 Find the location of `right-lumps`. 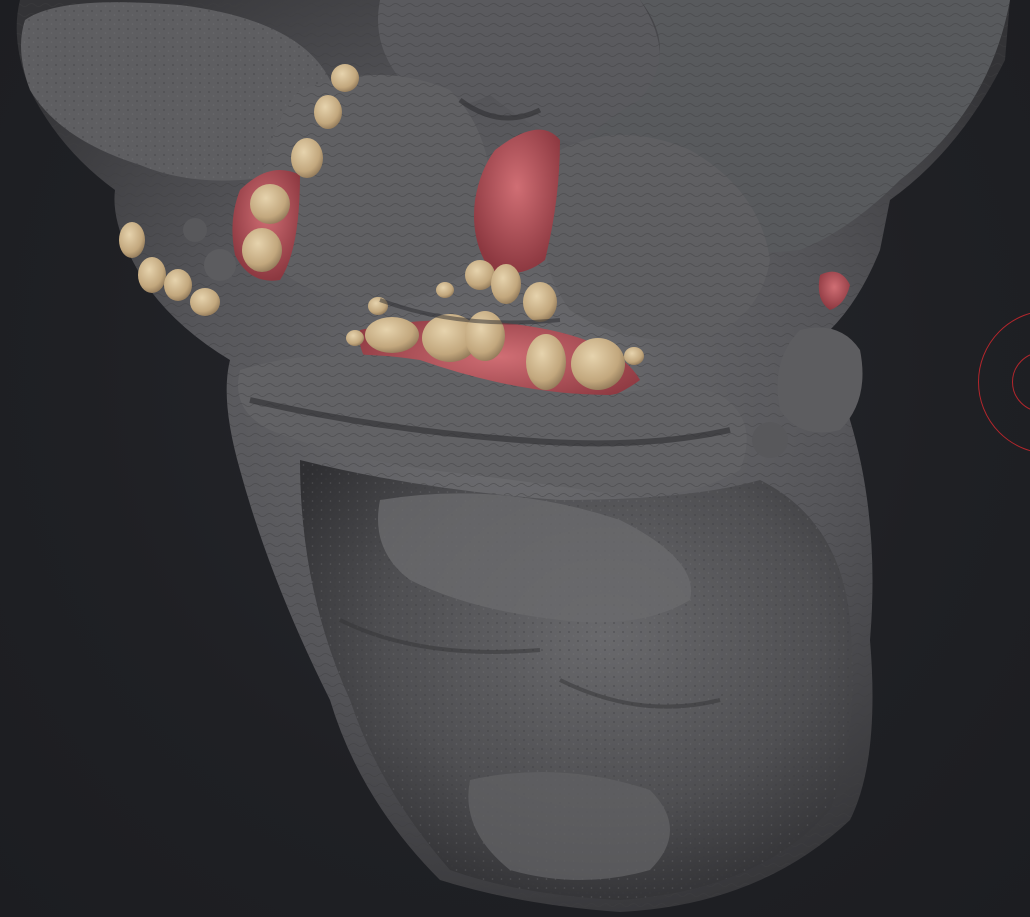

right-lumps is located at coordinates (820, 380).